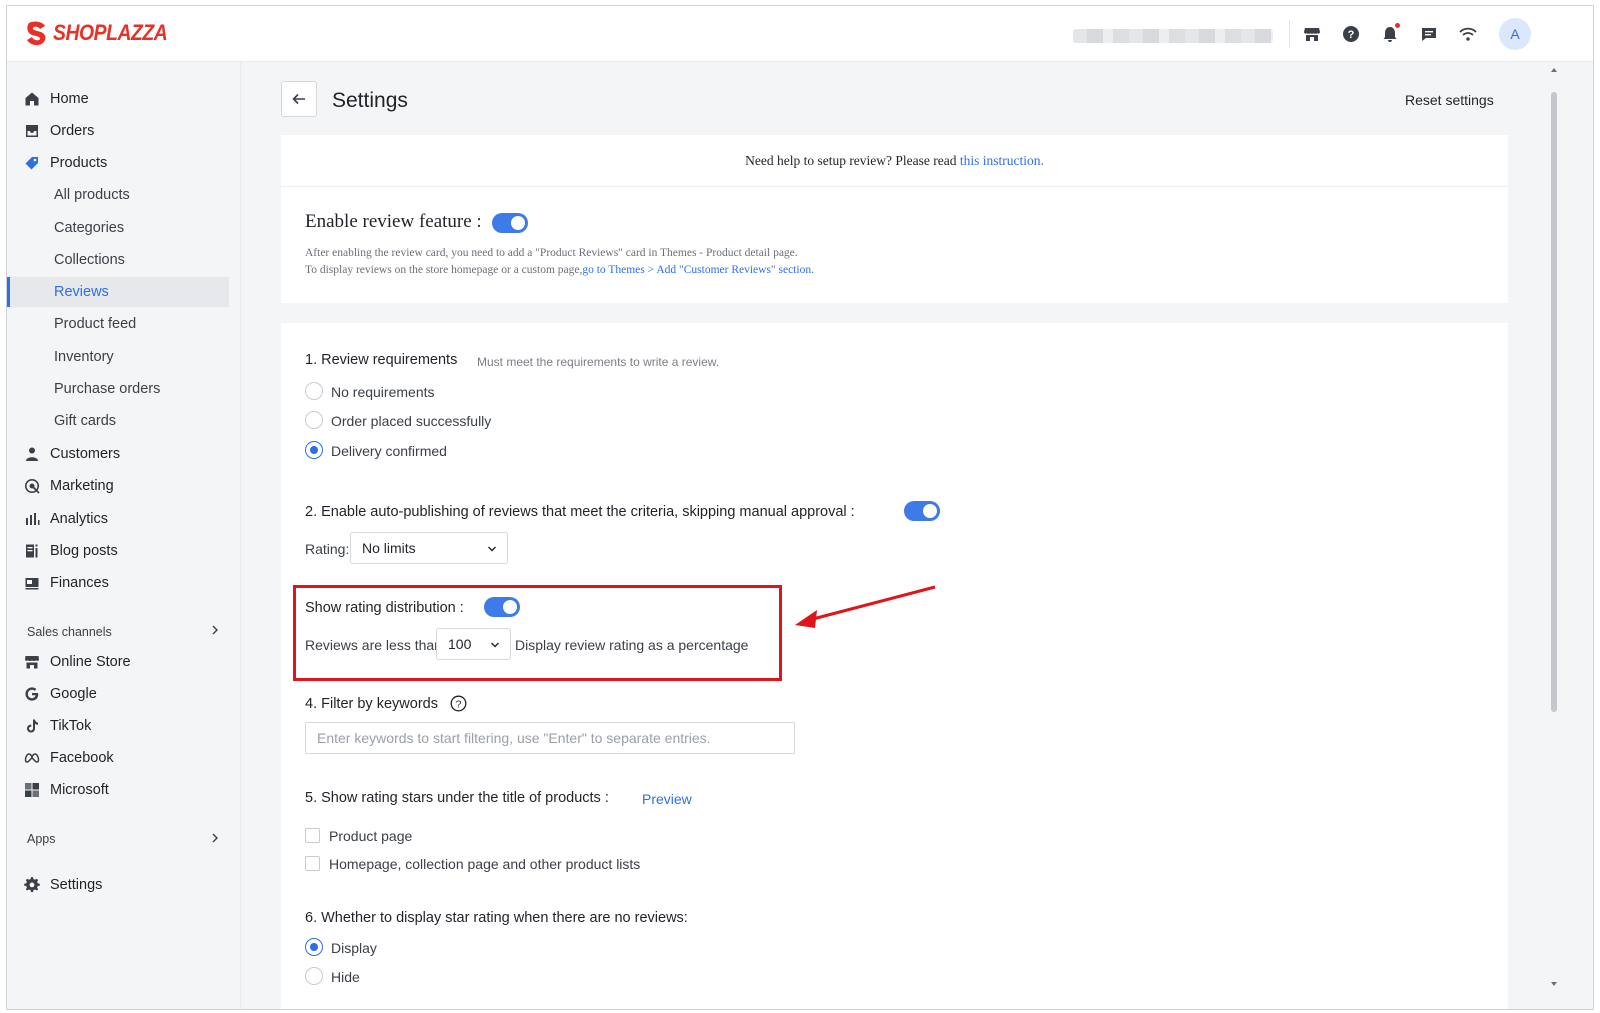  What do you see at coordinates (118, 790) in the screenshot?
I see `sidebar-item-microsoft: Microsoft` at bounding box center [118, 790].